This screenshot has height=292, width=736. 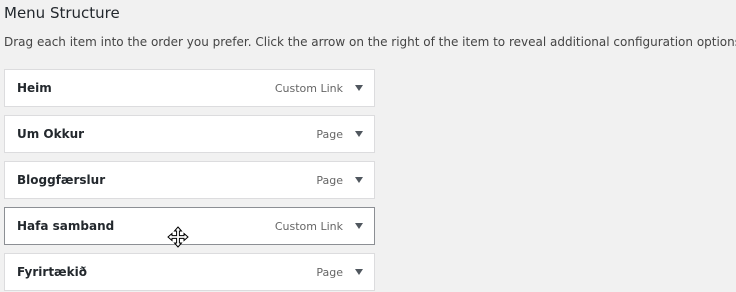 What do you see at coordinates (51, 134) in the screenshot?
I see `menu-item-title: Um Okkur` at bounding box center [51, 134].